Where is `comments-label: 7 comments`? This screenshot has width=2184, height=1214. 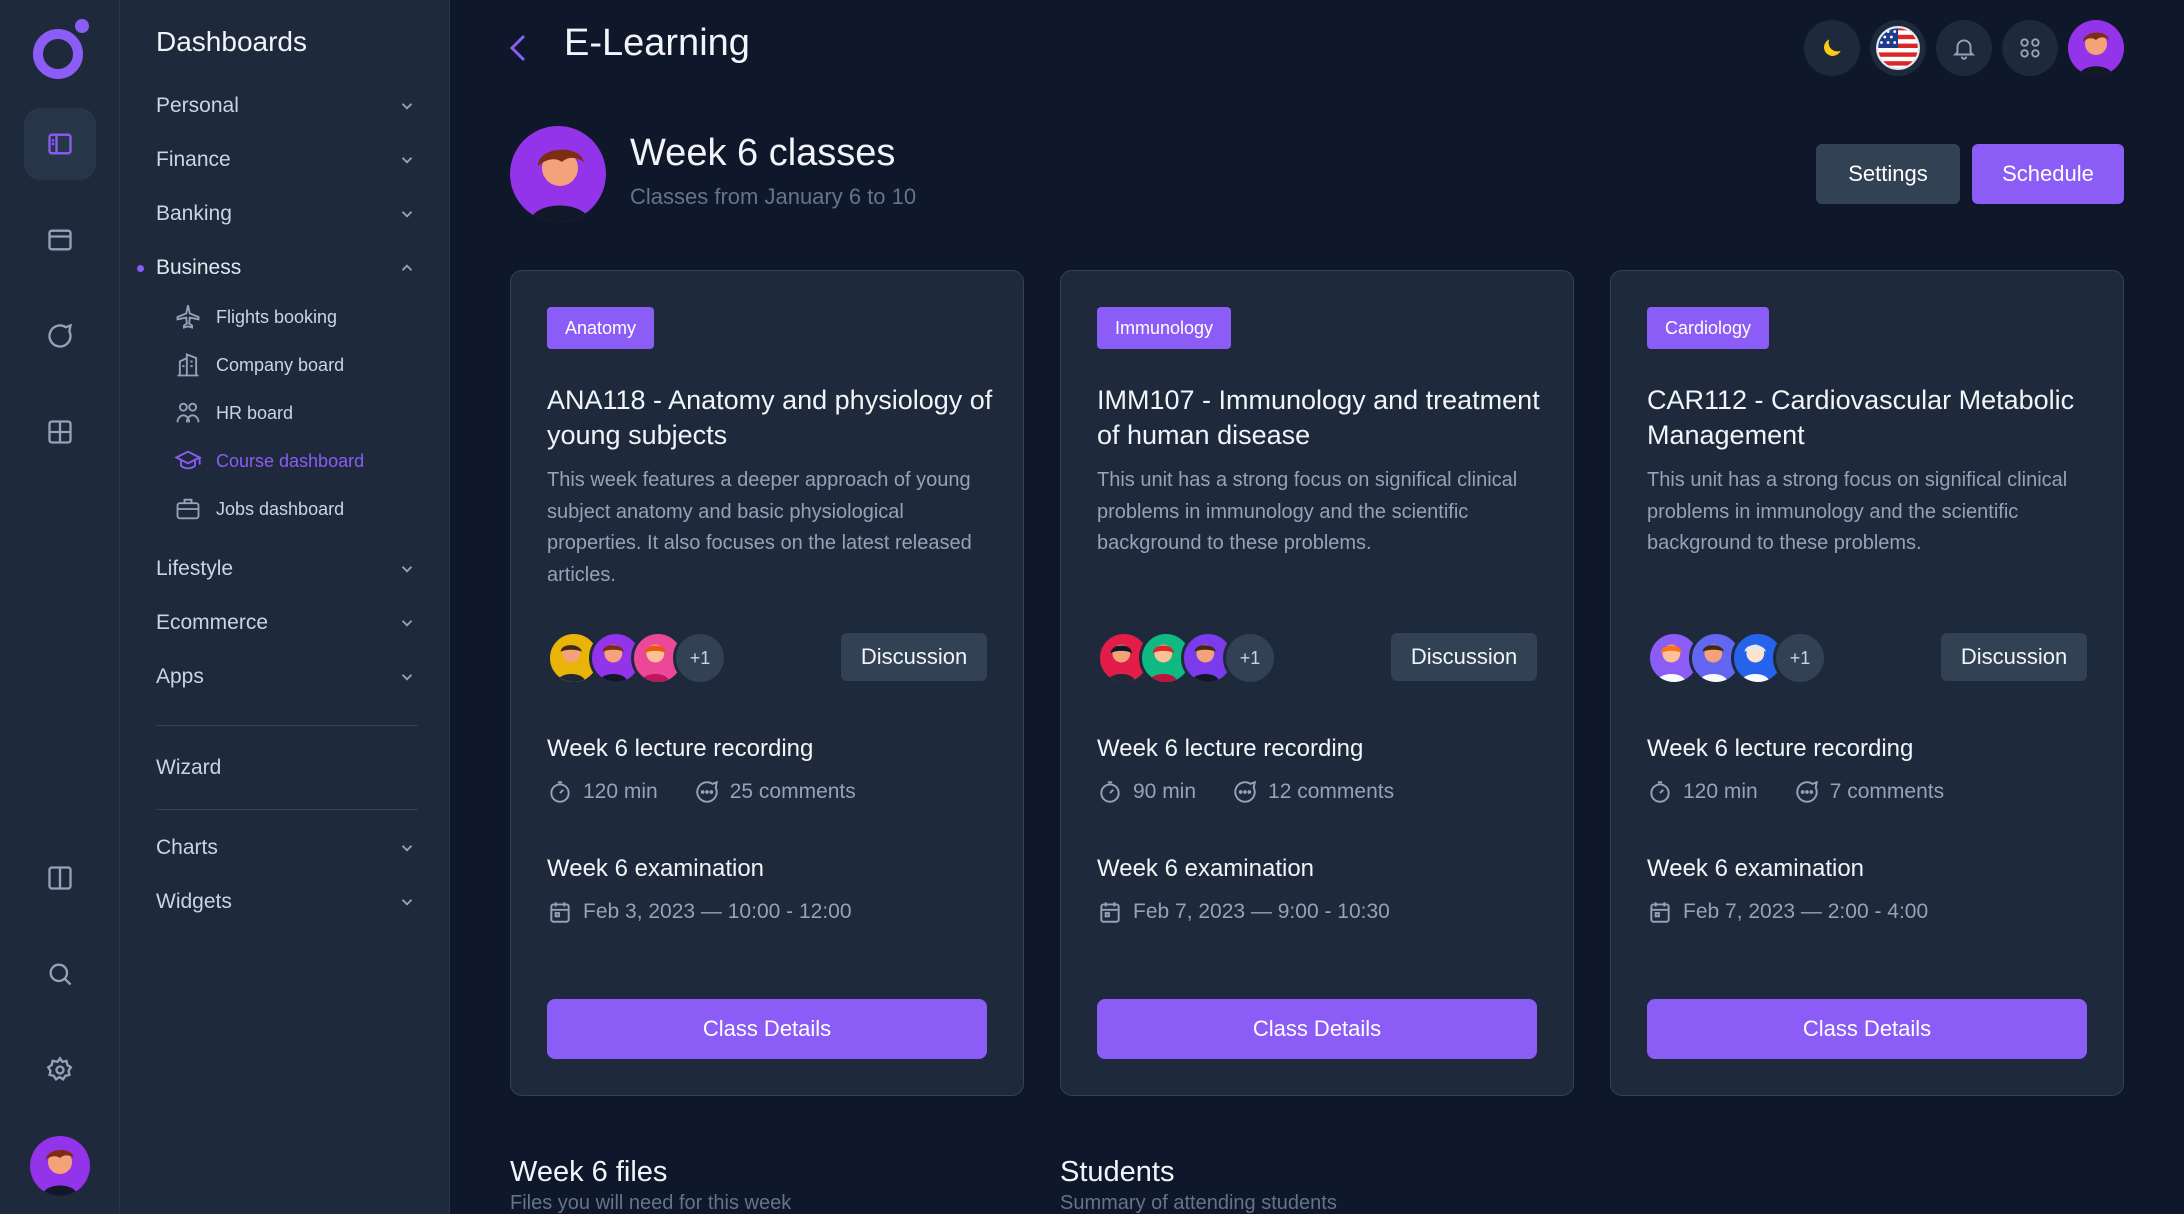
comments-label: 7 comments is located at coordinates (1887, 792).